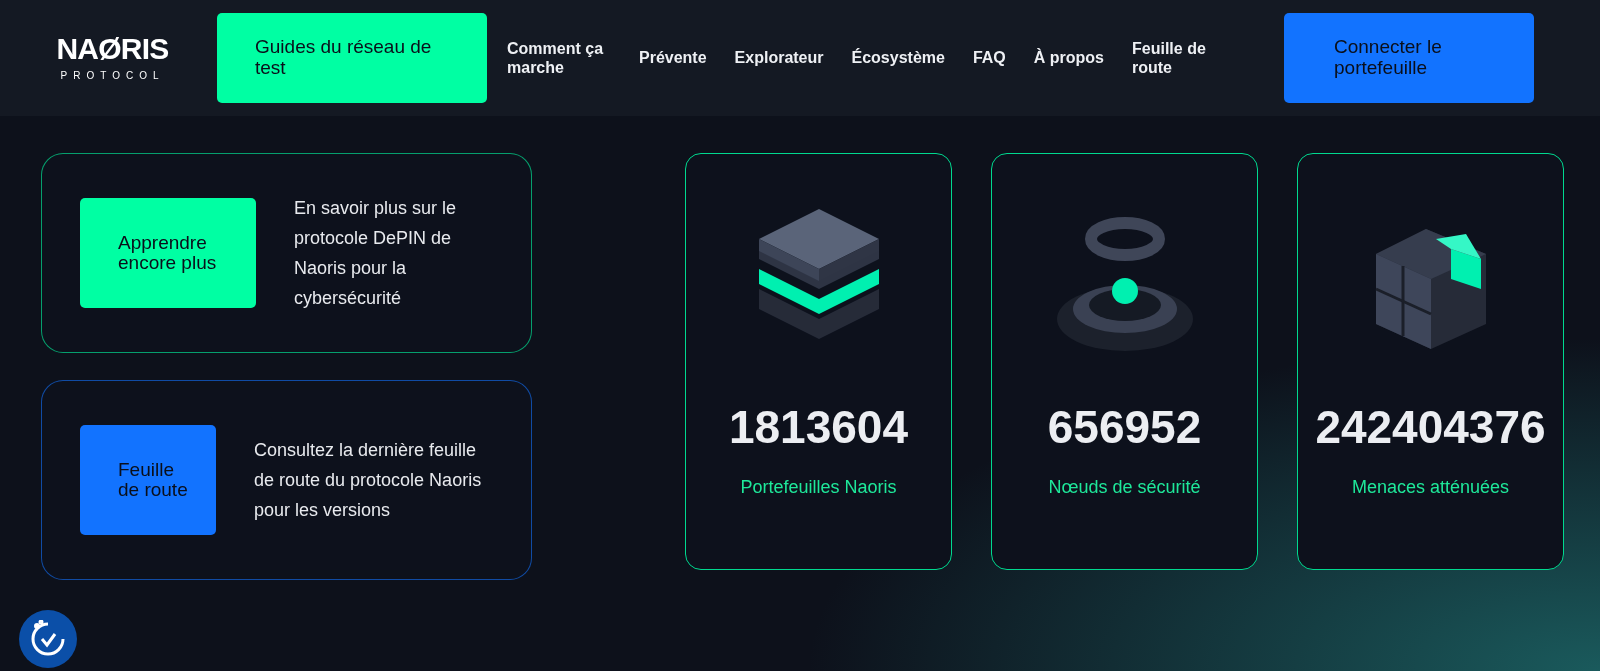 Image resolution: width=1600 pixels, height=671 pixels. I want to click on nav-link: À propos, so click(1068, 58).